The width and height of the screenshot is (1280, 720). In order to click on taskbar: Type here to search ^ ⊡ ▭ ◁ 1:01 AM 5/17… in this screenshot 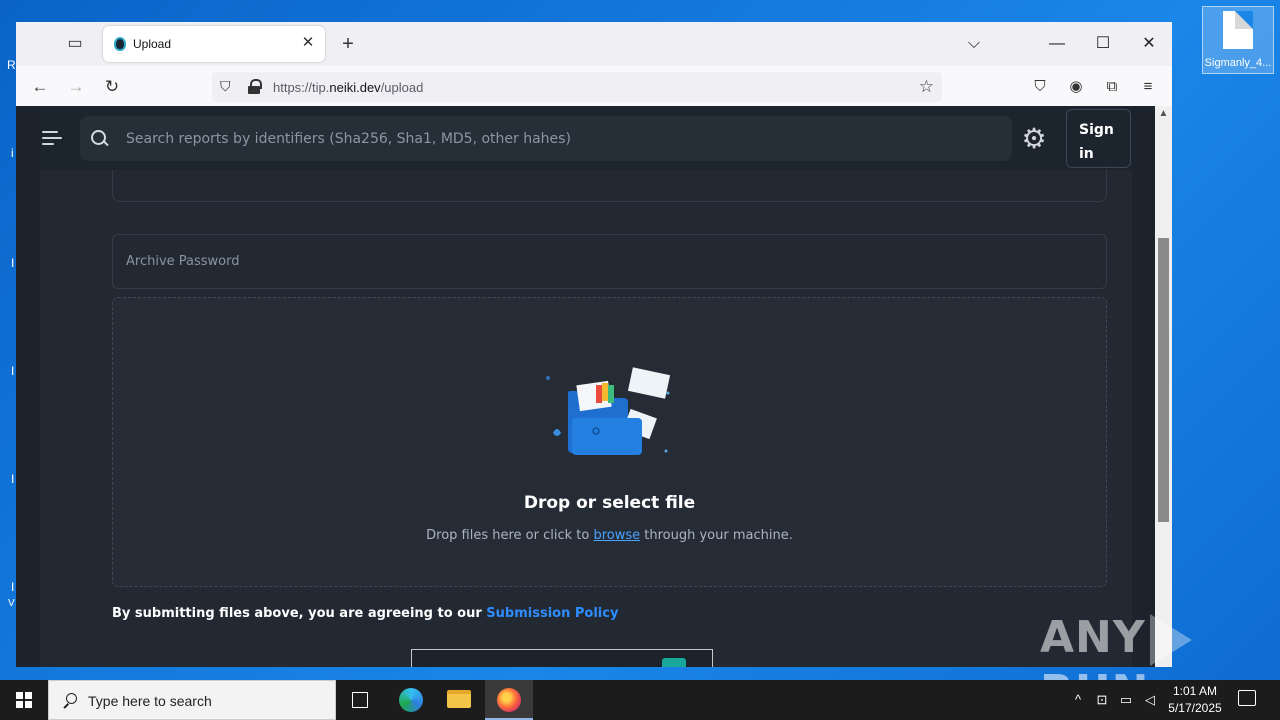, I will do `click(640, 700)`.